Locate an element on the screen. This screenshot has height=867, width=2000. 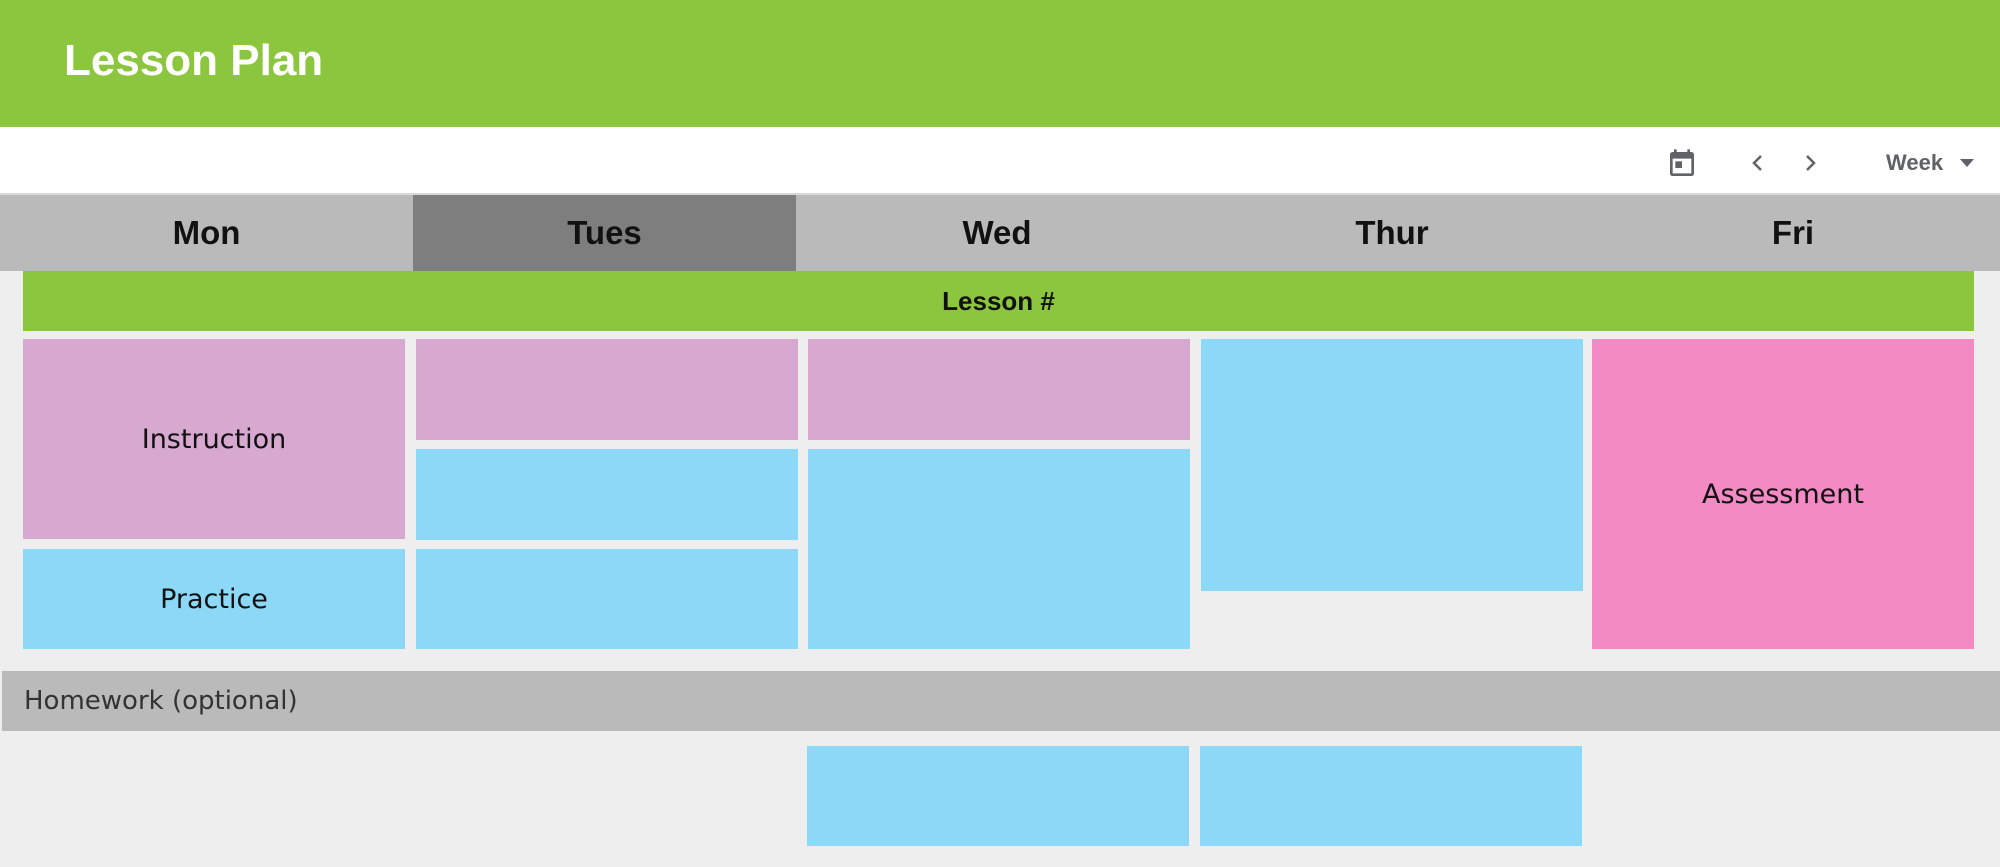
card-homework-thur is located at coordinates (1391, 796).